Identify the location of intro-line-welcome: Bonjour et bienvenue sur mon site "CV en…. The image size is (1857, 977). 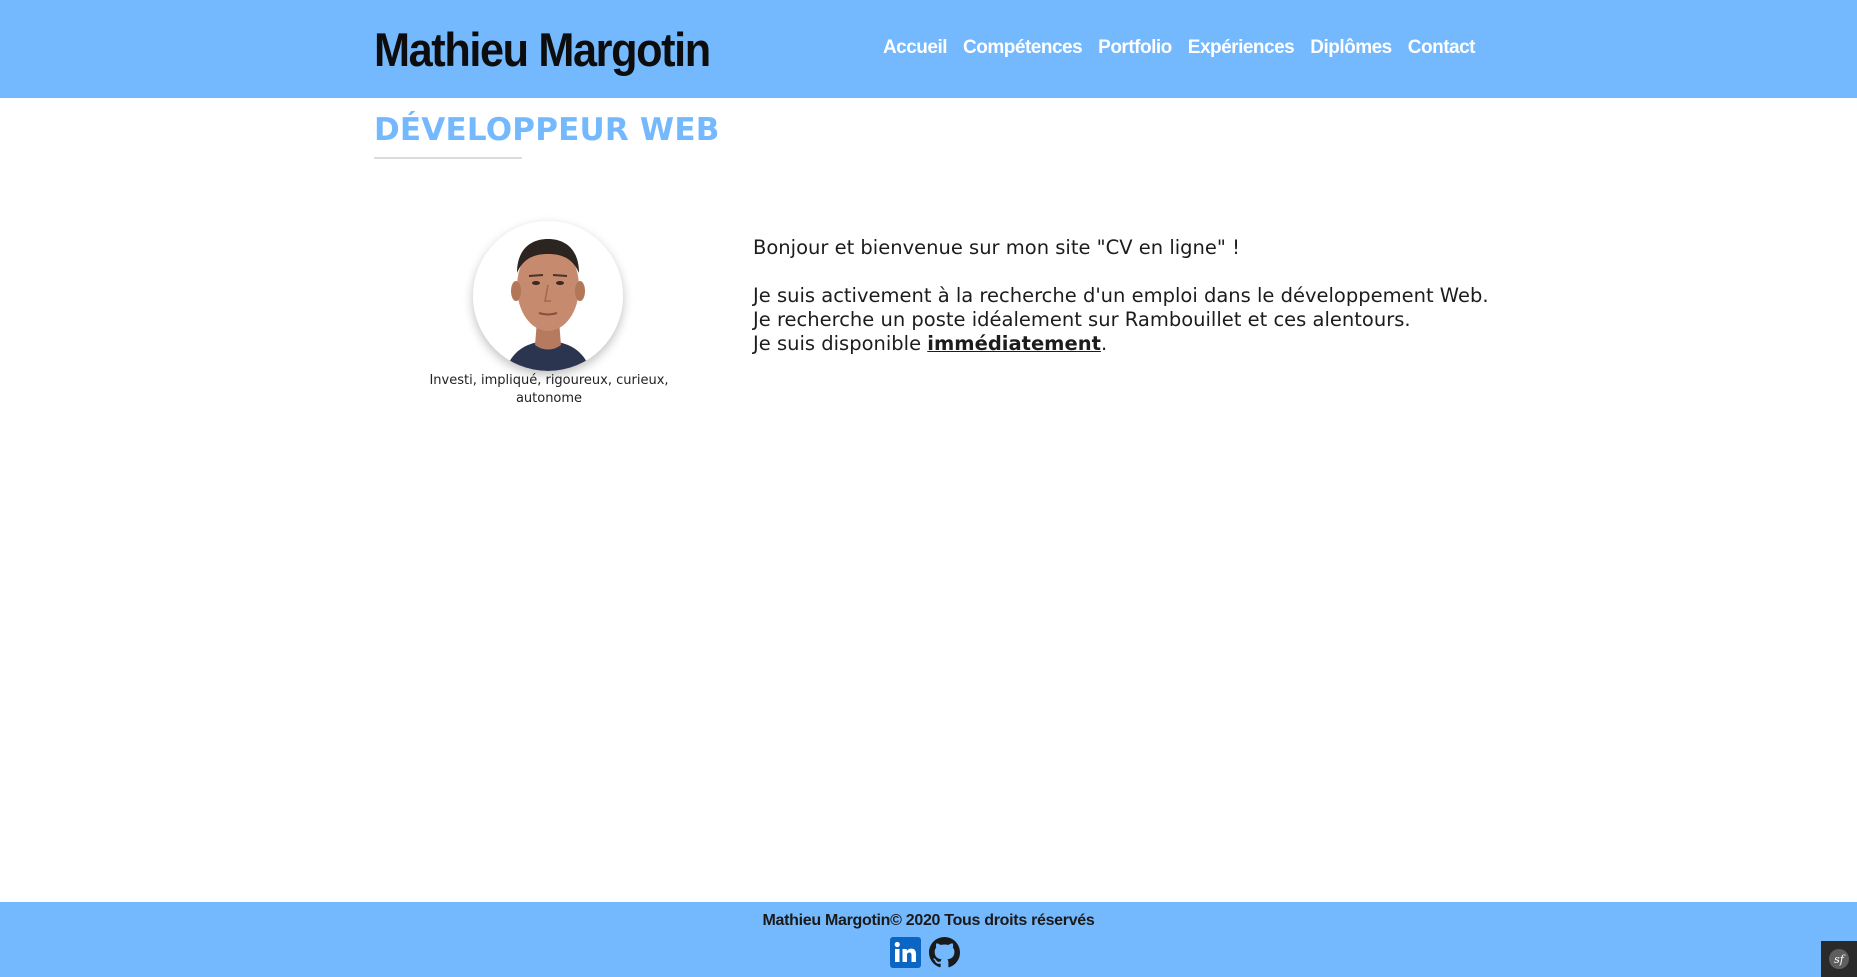
(996, 247).